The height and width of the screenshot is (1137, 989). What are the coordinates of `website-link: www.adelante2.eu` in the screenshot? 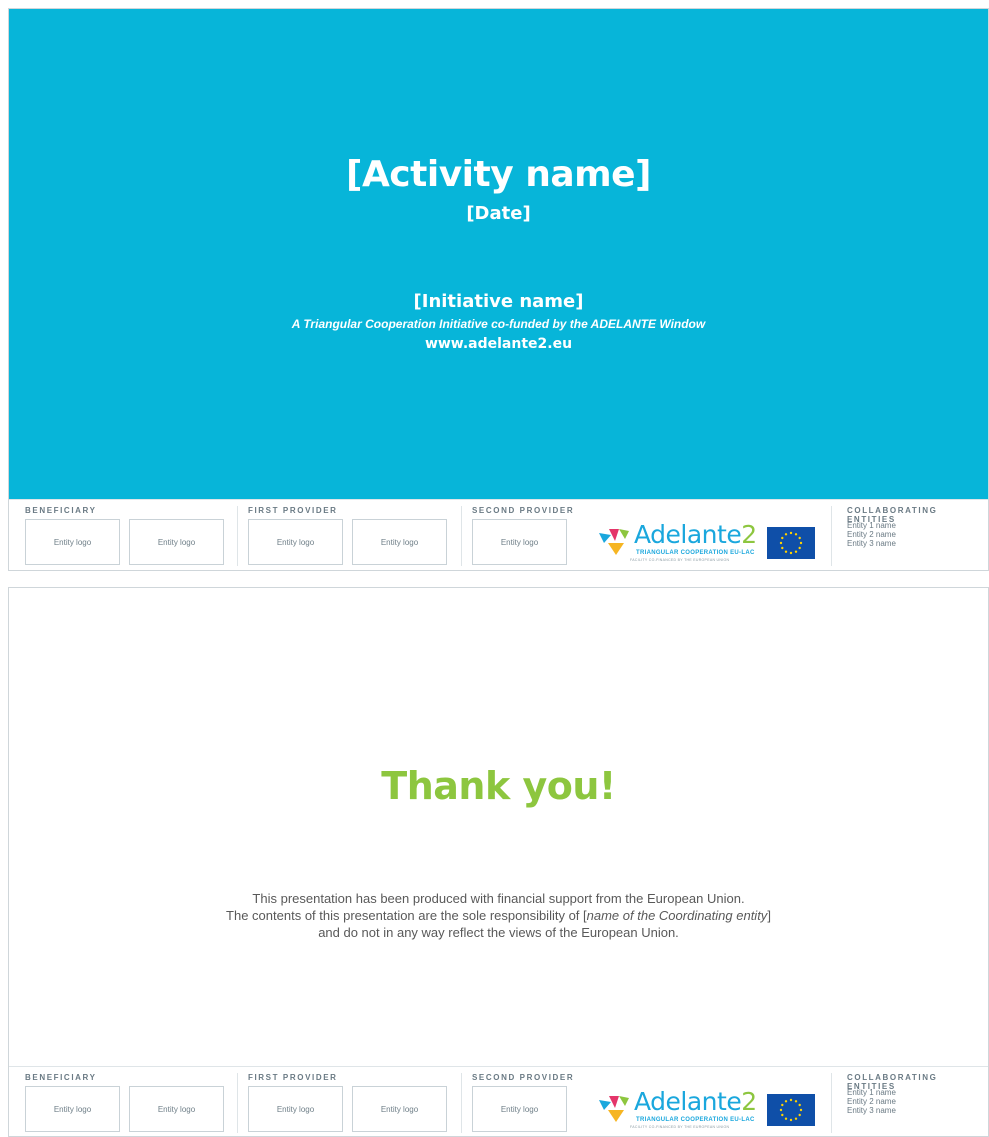 It's located at (498, 344).